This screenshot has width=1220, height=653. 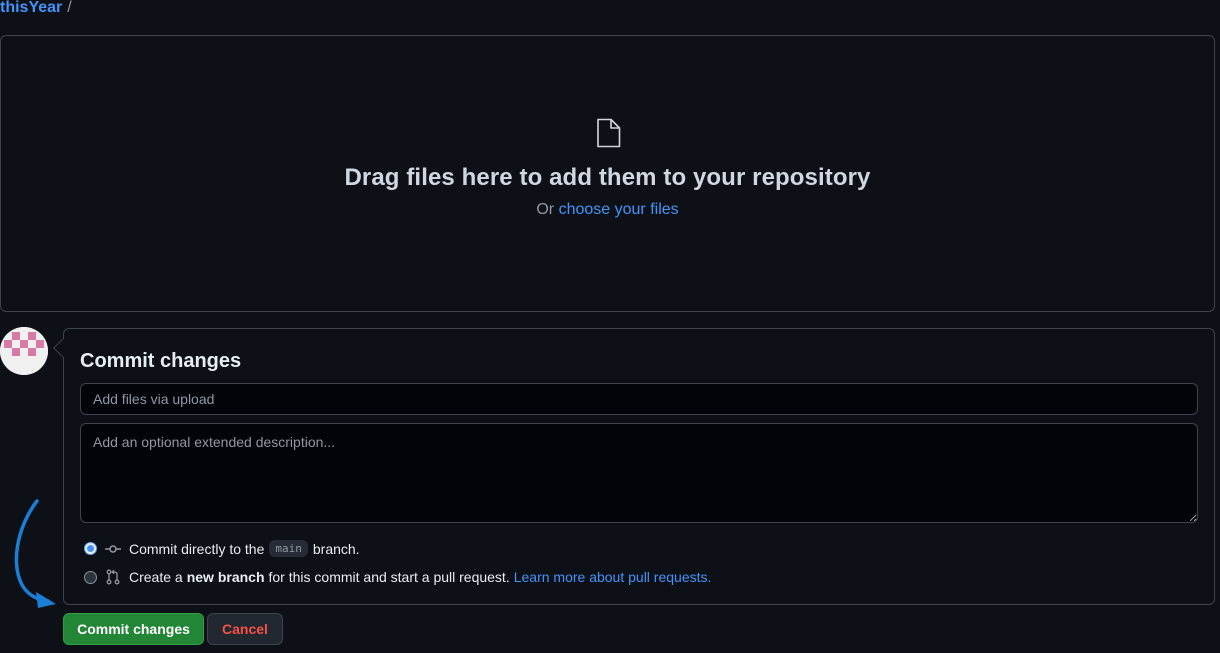 I want to click on comment-caret, so click(x=63, y=348).